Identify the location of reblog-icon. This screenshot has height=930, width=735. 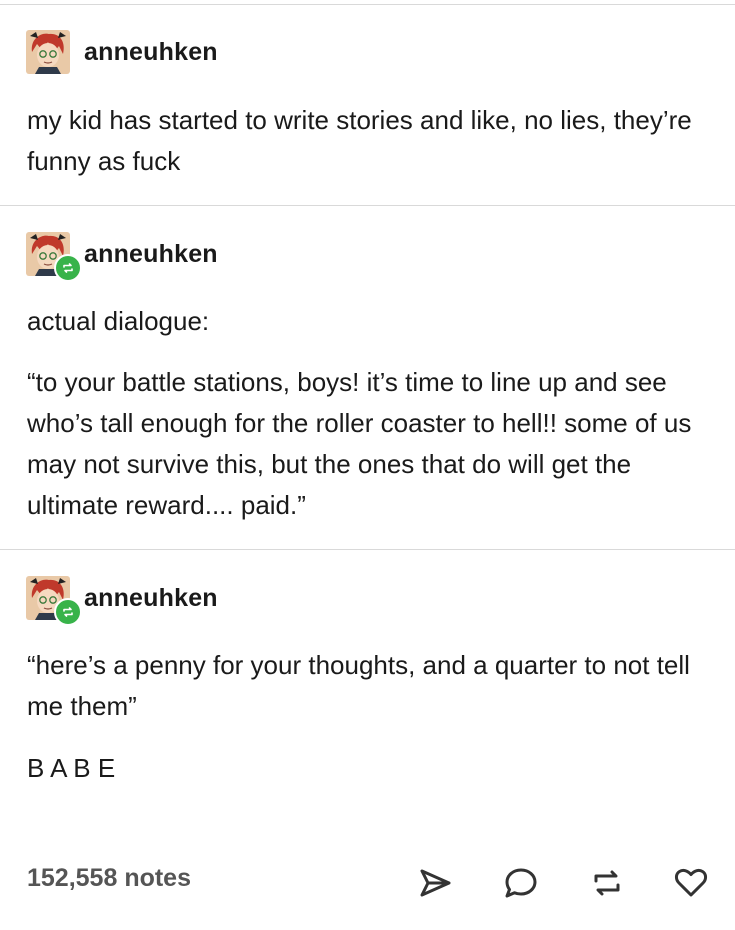
(607, 883).